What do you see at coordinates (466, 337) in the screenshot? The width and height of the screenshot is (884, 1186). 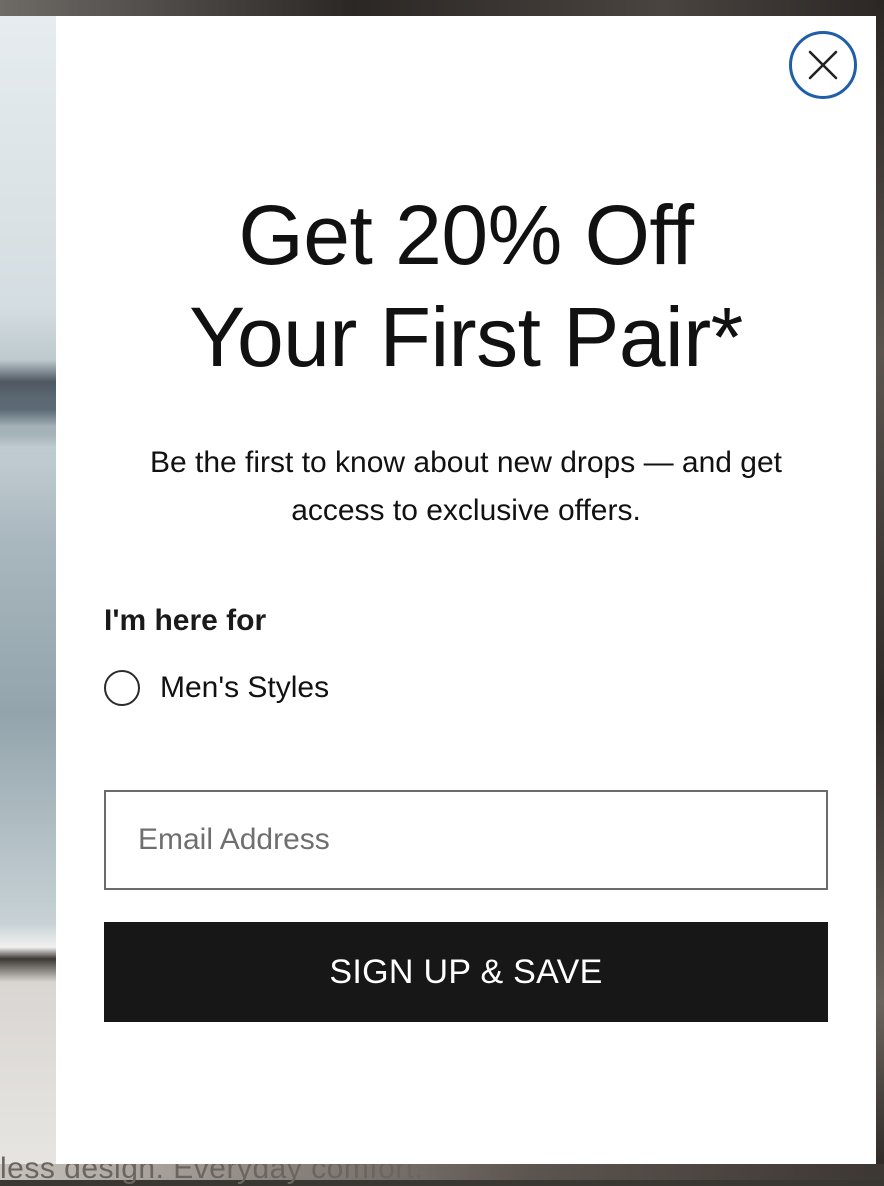 I see `headline-line-2: Your First Pair*` at bounding box center [466, 337].